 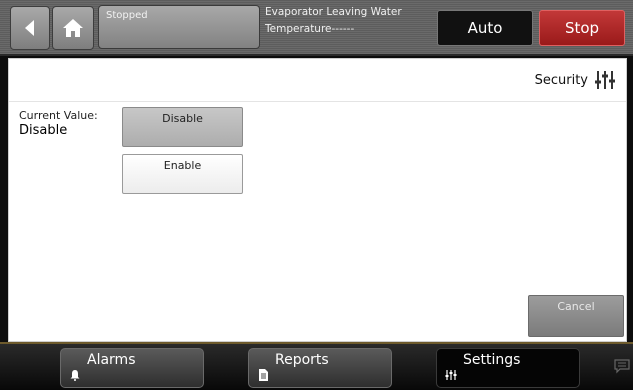 I want to click on document-icon, so click(x=263, y=375).